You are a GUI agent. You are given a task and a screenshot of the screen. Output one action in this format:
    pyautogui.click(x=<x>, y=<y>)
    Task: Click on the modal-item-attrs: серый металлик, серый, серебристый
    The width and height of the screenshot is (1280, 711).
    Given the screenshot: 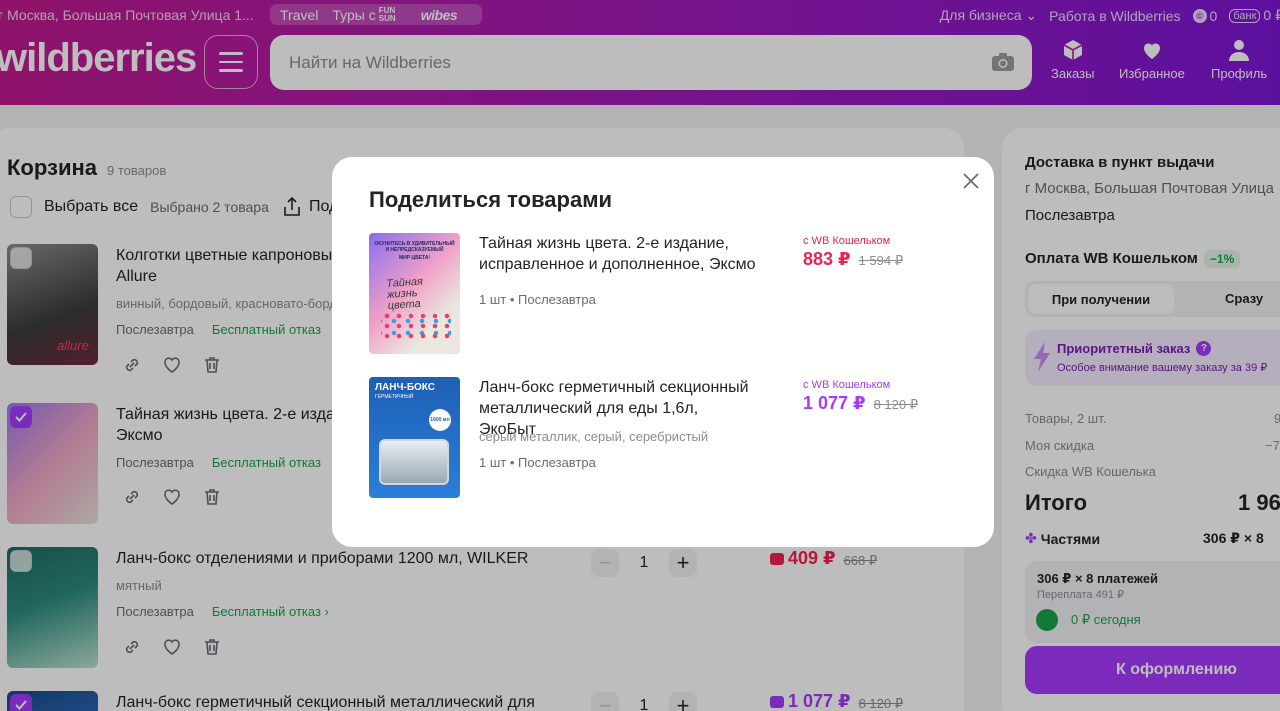 What is the action you would take?
    pyautogui.click(x=594, y=436)
    